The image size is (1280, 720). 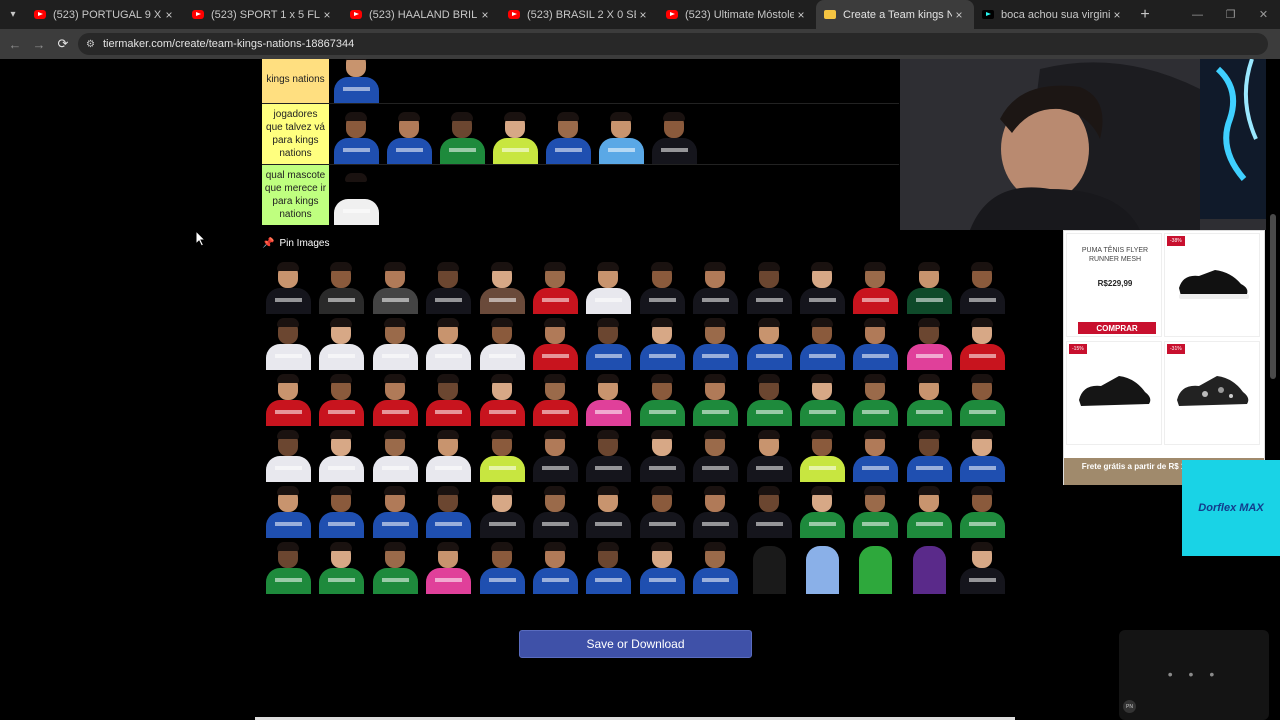 I want to click on ad-card-shoe: -15%, so click(x=1114, y=393).